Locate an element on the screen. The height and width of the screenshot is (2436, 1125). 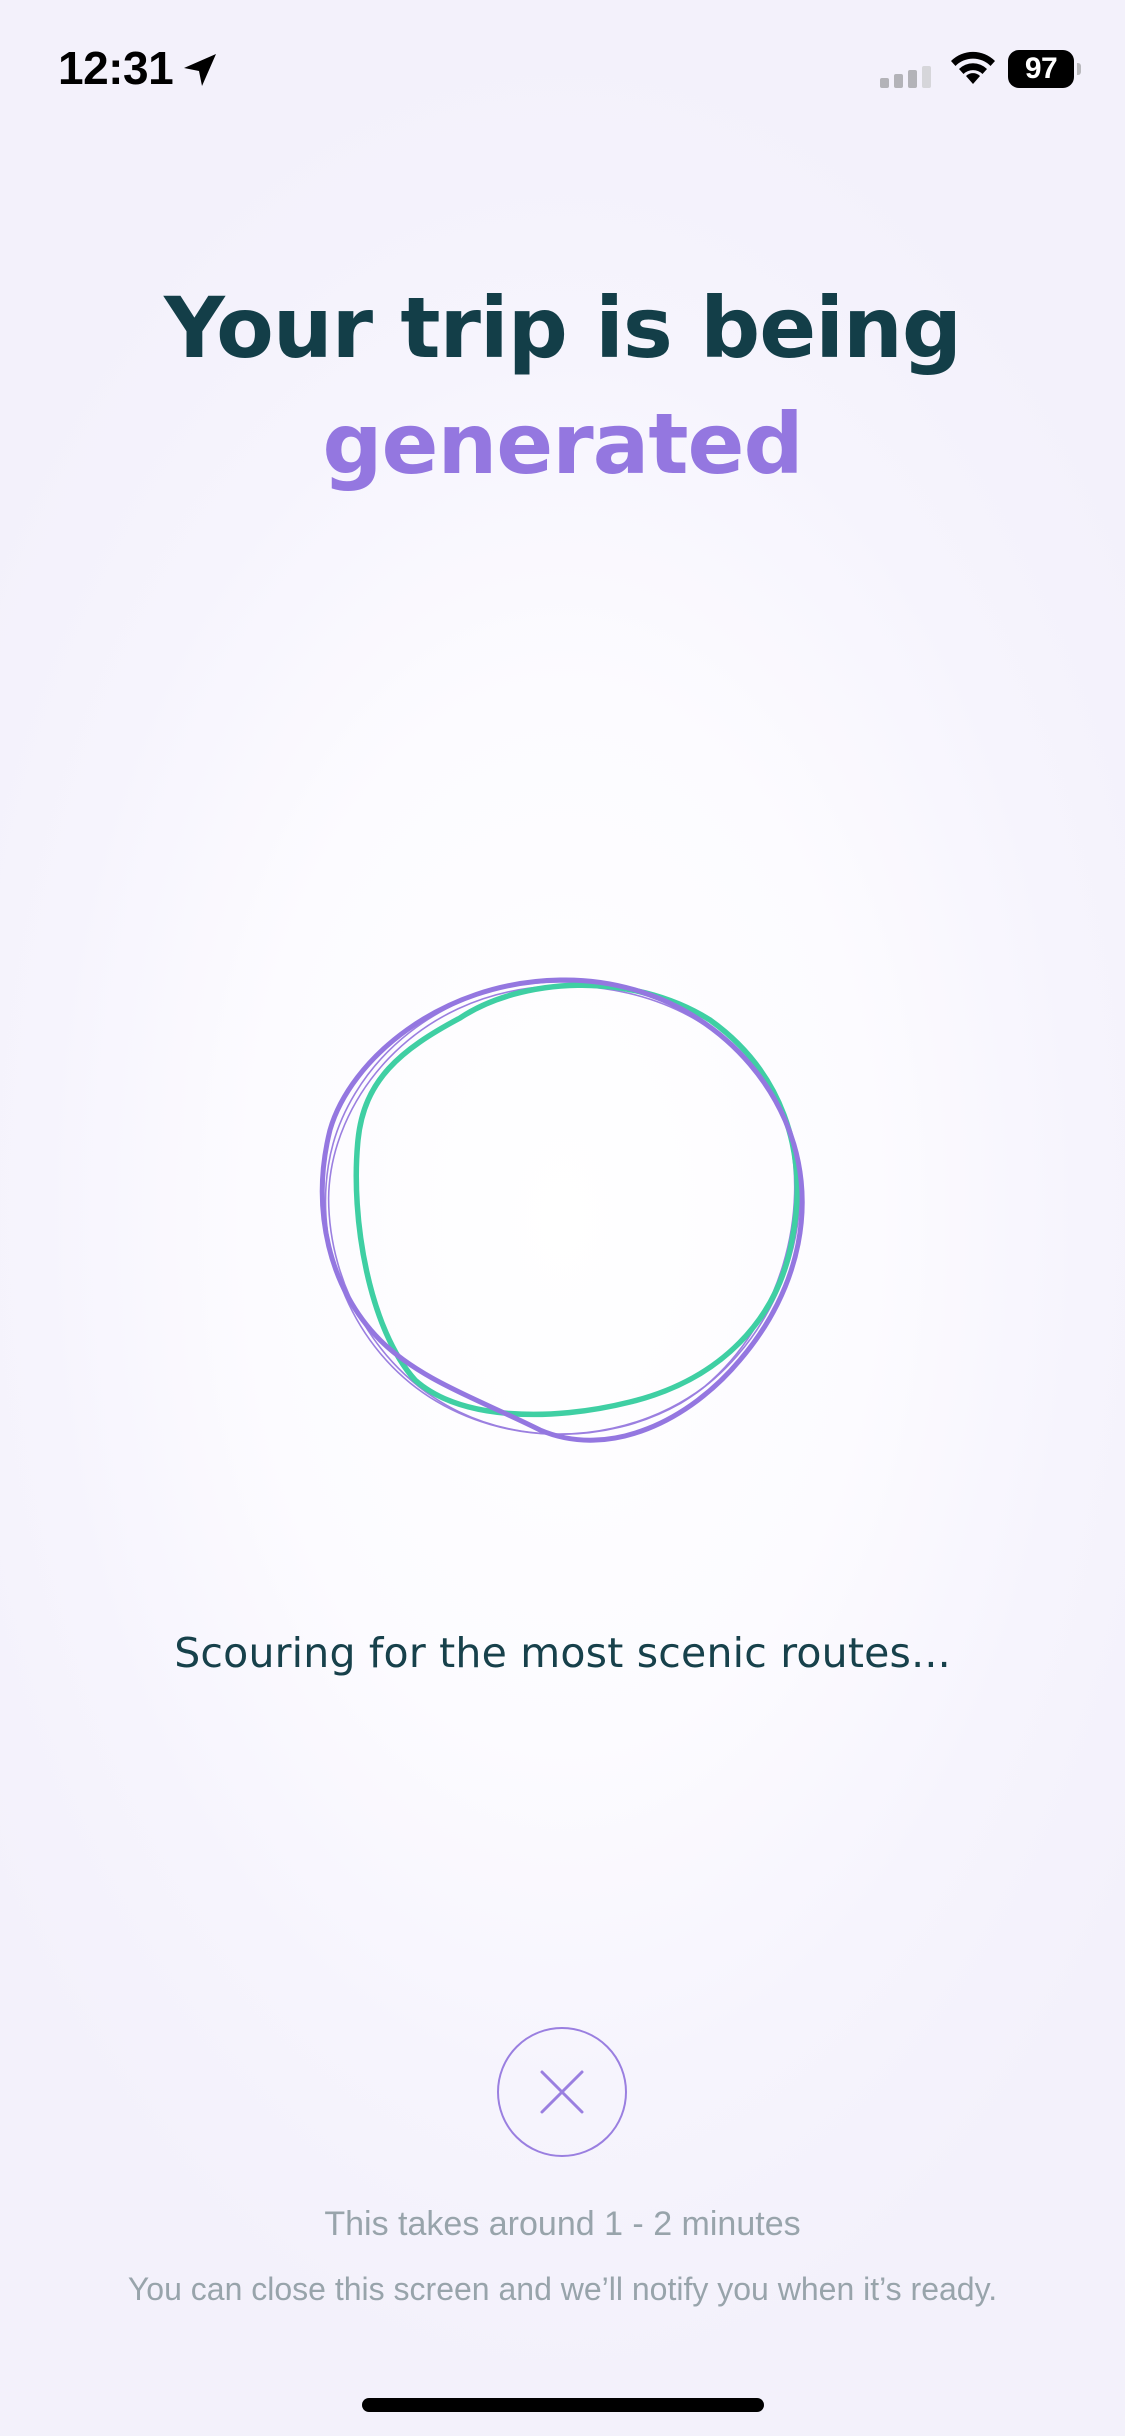
battery-level: 97 is located at coordinates (1041, 69).